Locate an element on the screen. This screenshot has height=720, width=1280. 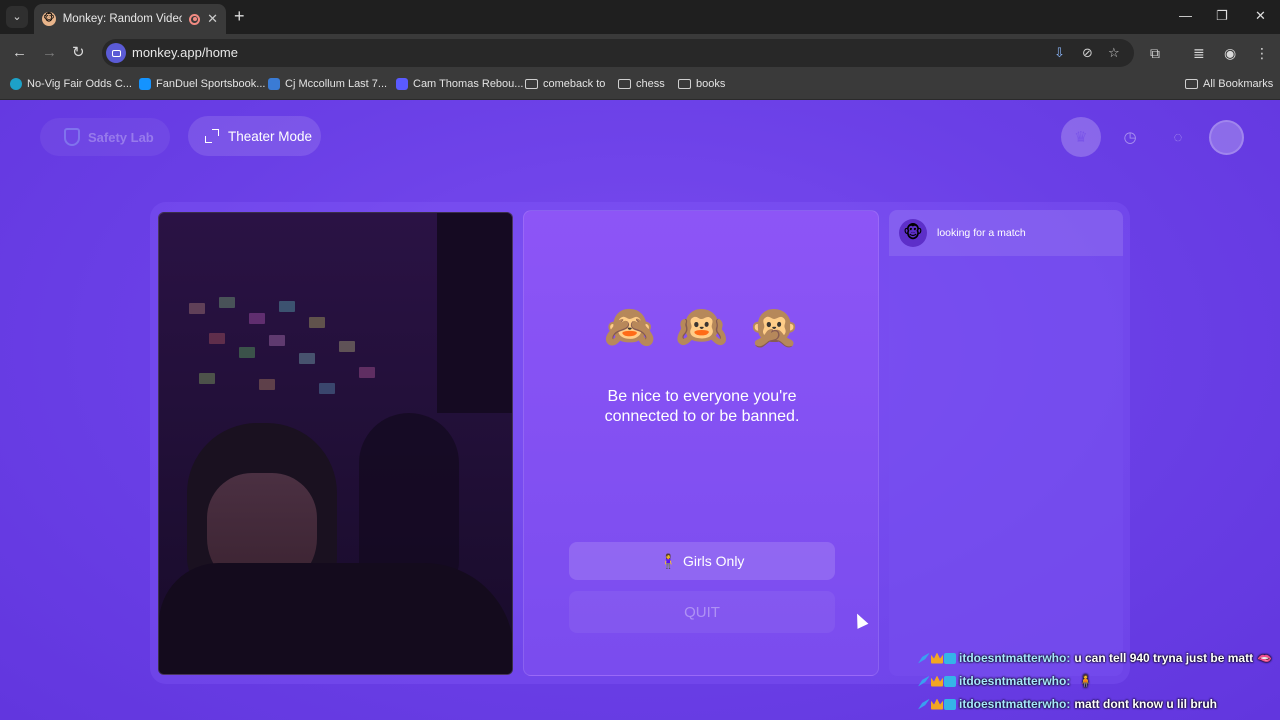
browser-tab-bar: ⌄ 🐵 Monkey: Random Video Ch ✕ + — ❐ ✕ is located at coordinates (640, 17).